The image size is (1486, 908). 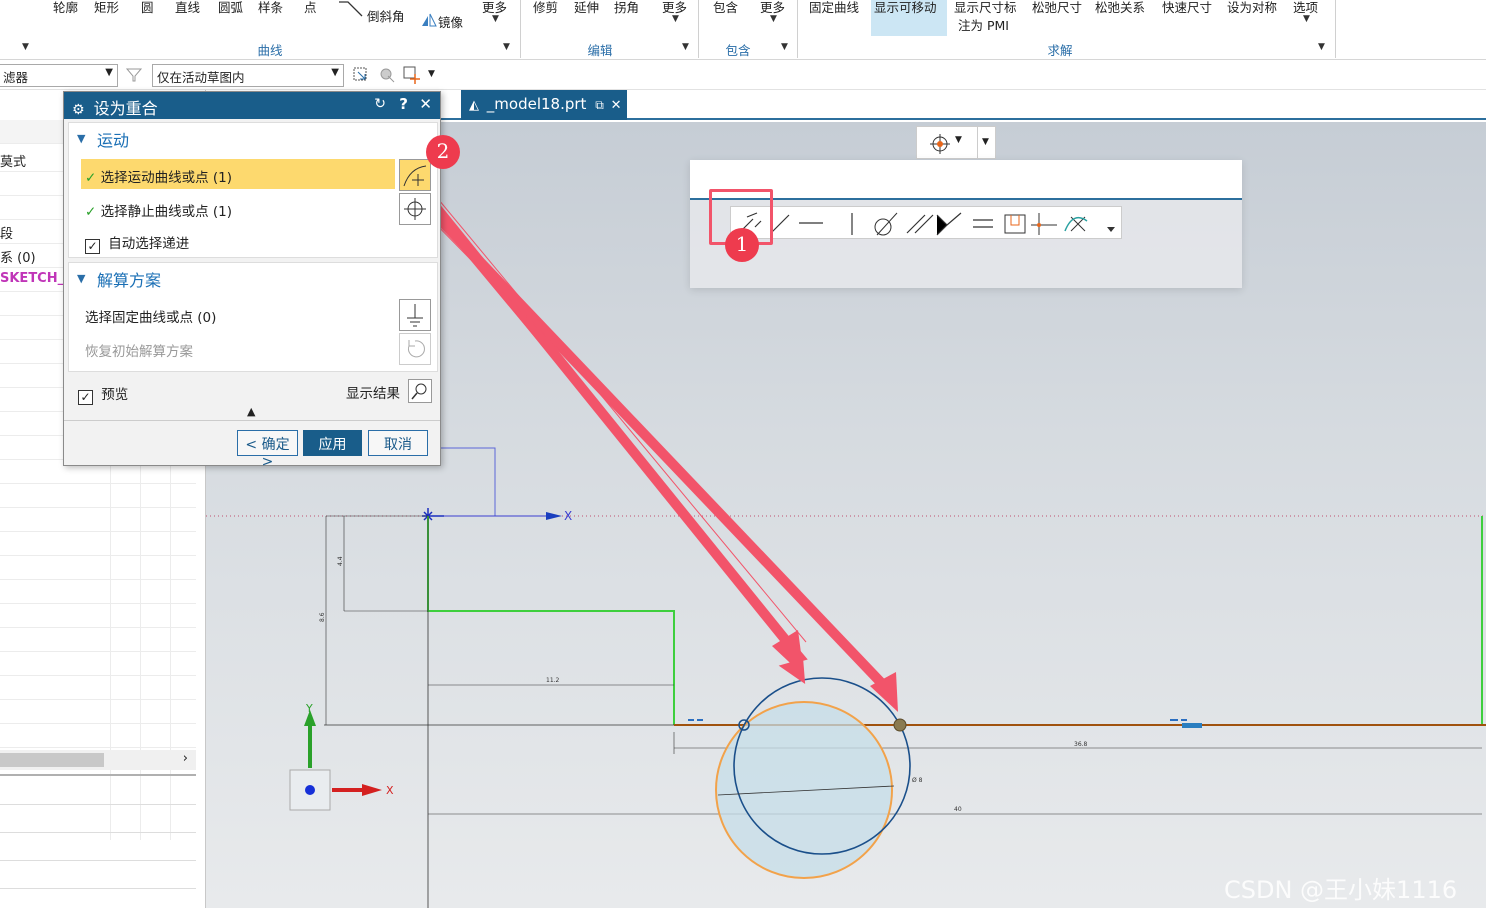 I want to click on fixed-select-button, so click(x=415, y=315).